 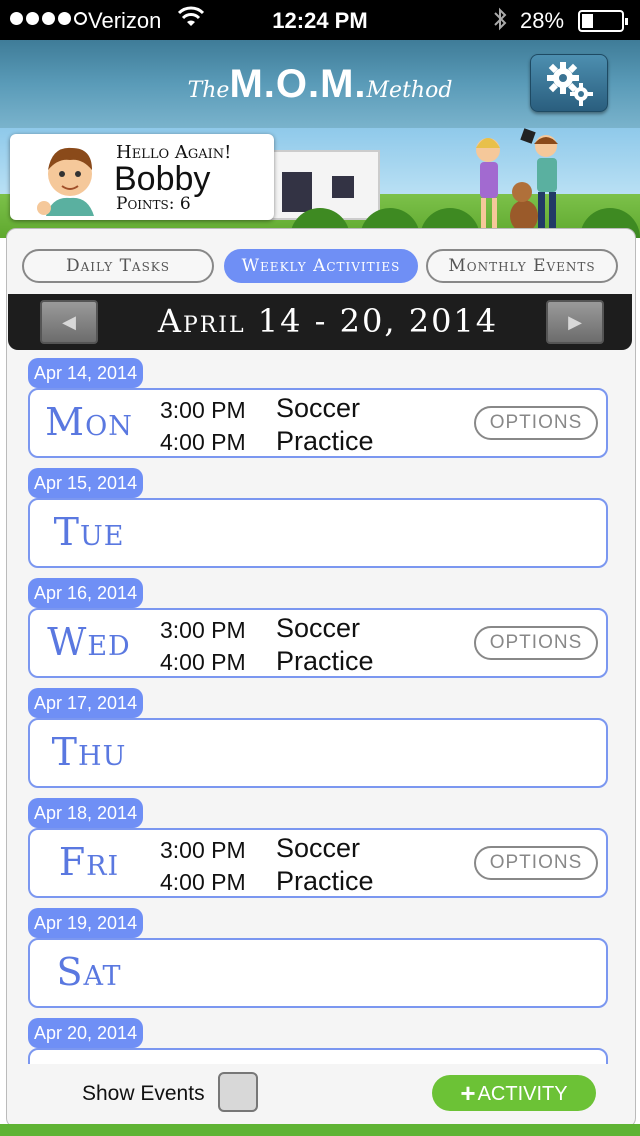 I want to click on day-name: Tue, so click(x=89, y=532).